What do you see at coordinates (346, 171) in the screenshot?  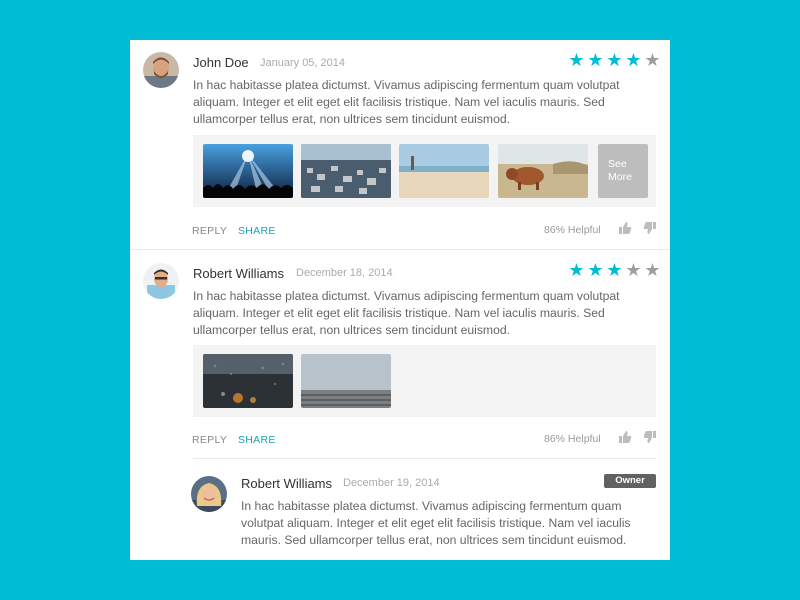 I see `city-aerial-photo` at bounding box center [346, 171].